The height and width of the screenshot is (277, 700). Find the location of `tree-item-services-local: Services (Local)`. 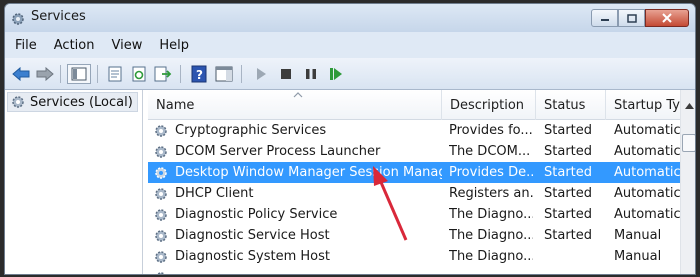

tree-item-services-local: Services (Local) is located at coordinates (72, 102).